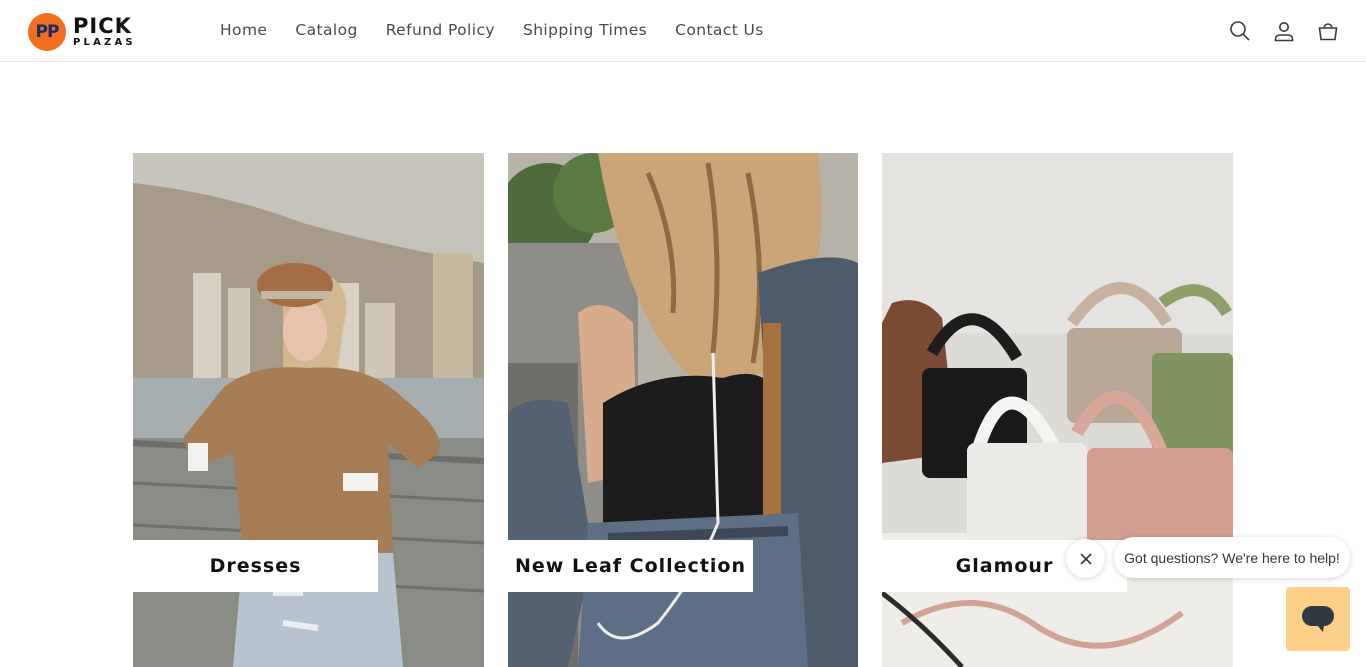 The image size is (1366, 667). What do you see at coordinates (585, 30) in the screenshot?
I see `nav-shipping-times: Shipping Times` at bounding box center [585, 30].